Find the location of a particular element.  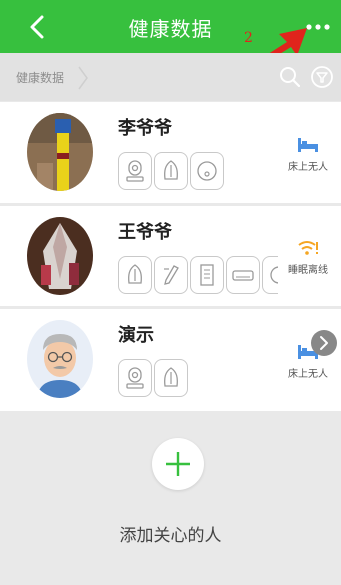

status: 床上无人 is located at coordinates (308, 154).